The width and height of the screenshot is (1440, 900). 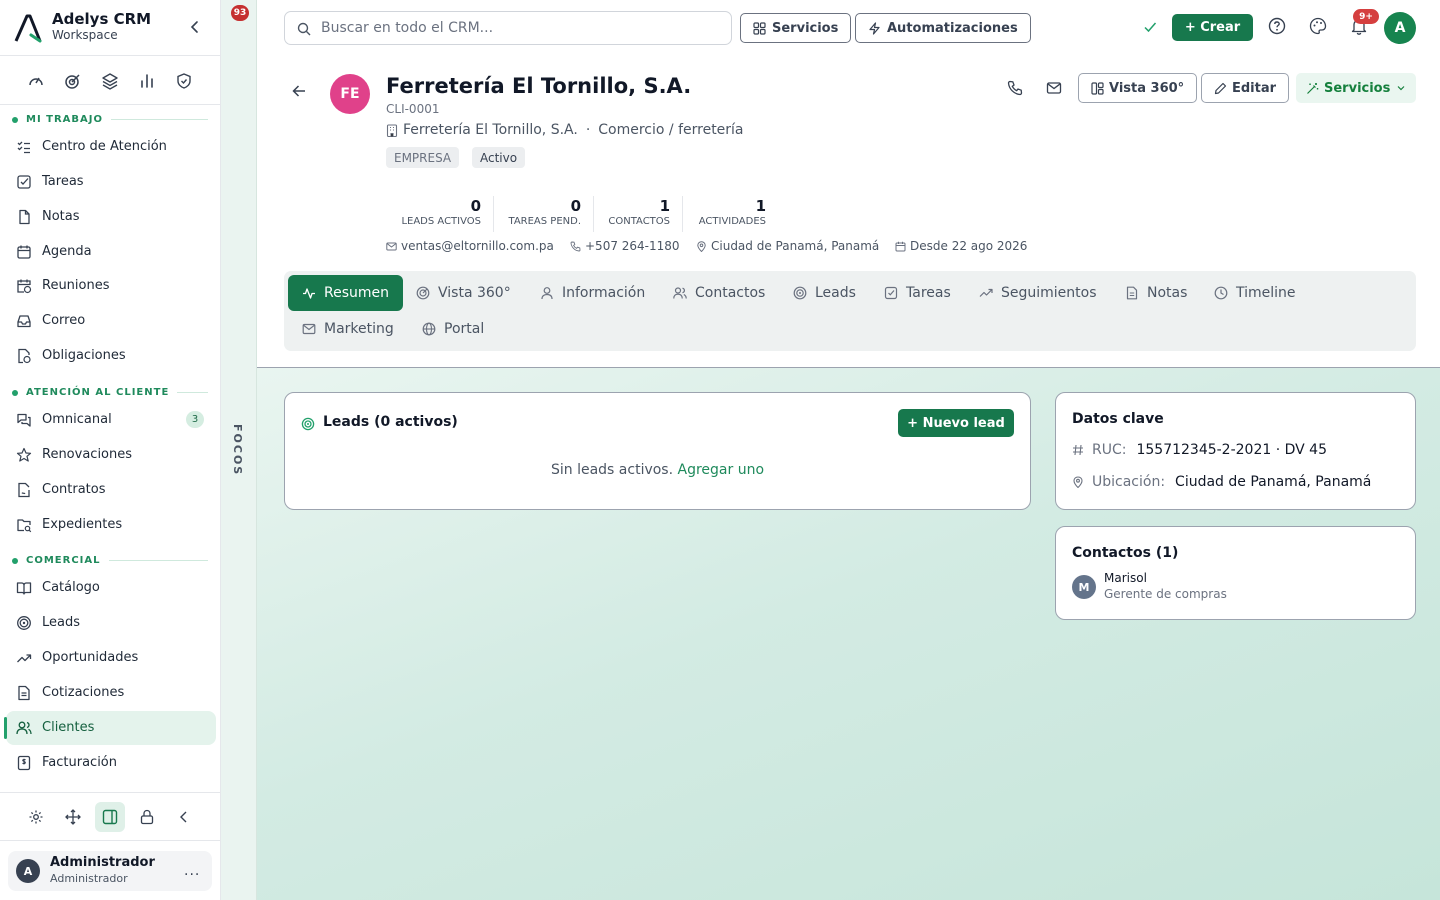 I want to click on clock-icon, so click(x=1225, y=293).